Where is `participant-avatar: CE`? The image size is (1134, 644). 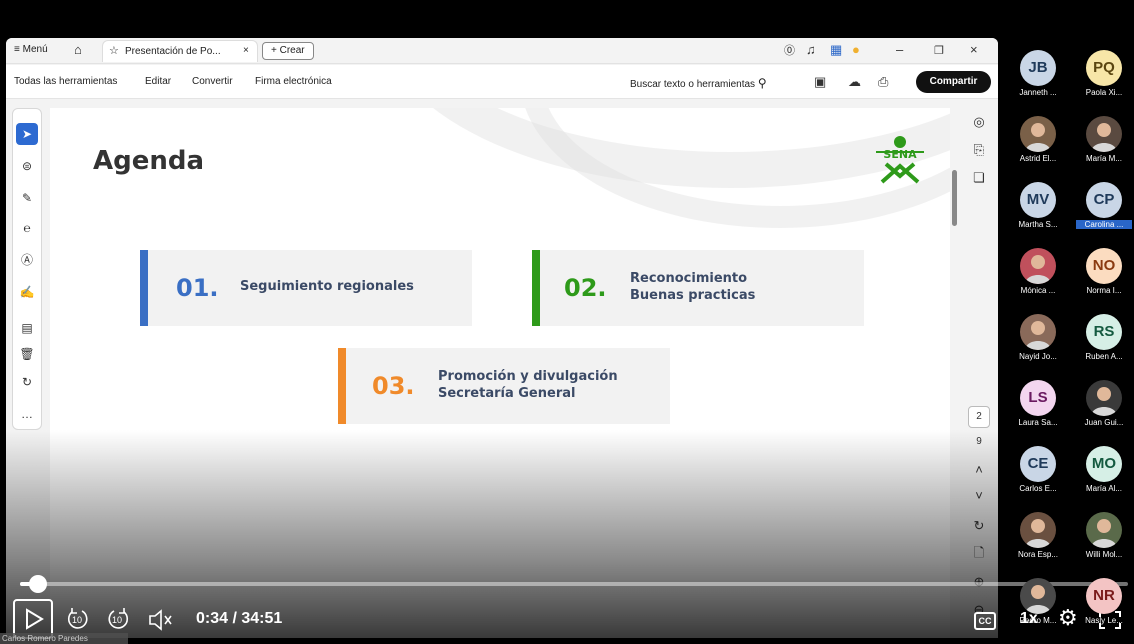
participant-avatar: CE is located at coordinates (1038, 464).